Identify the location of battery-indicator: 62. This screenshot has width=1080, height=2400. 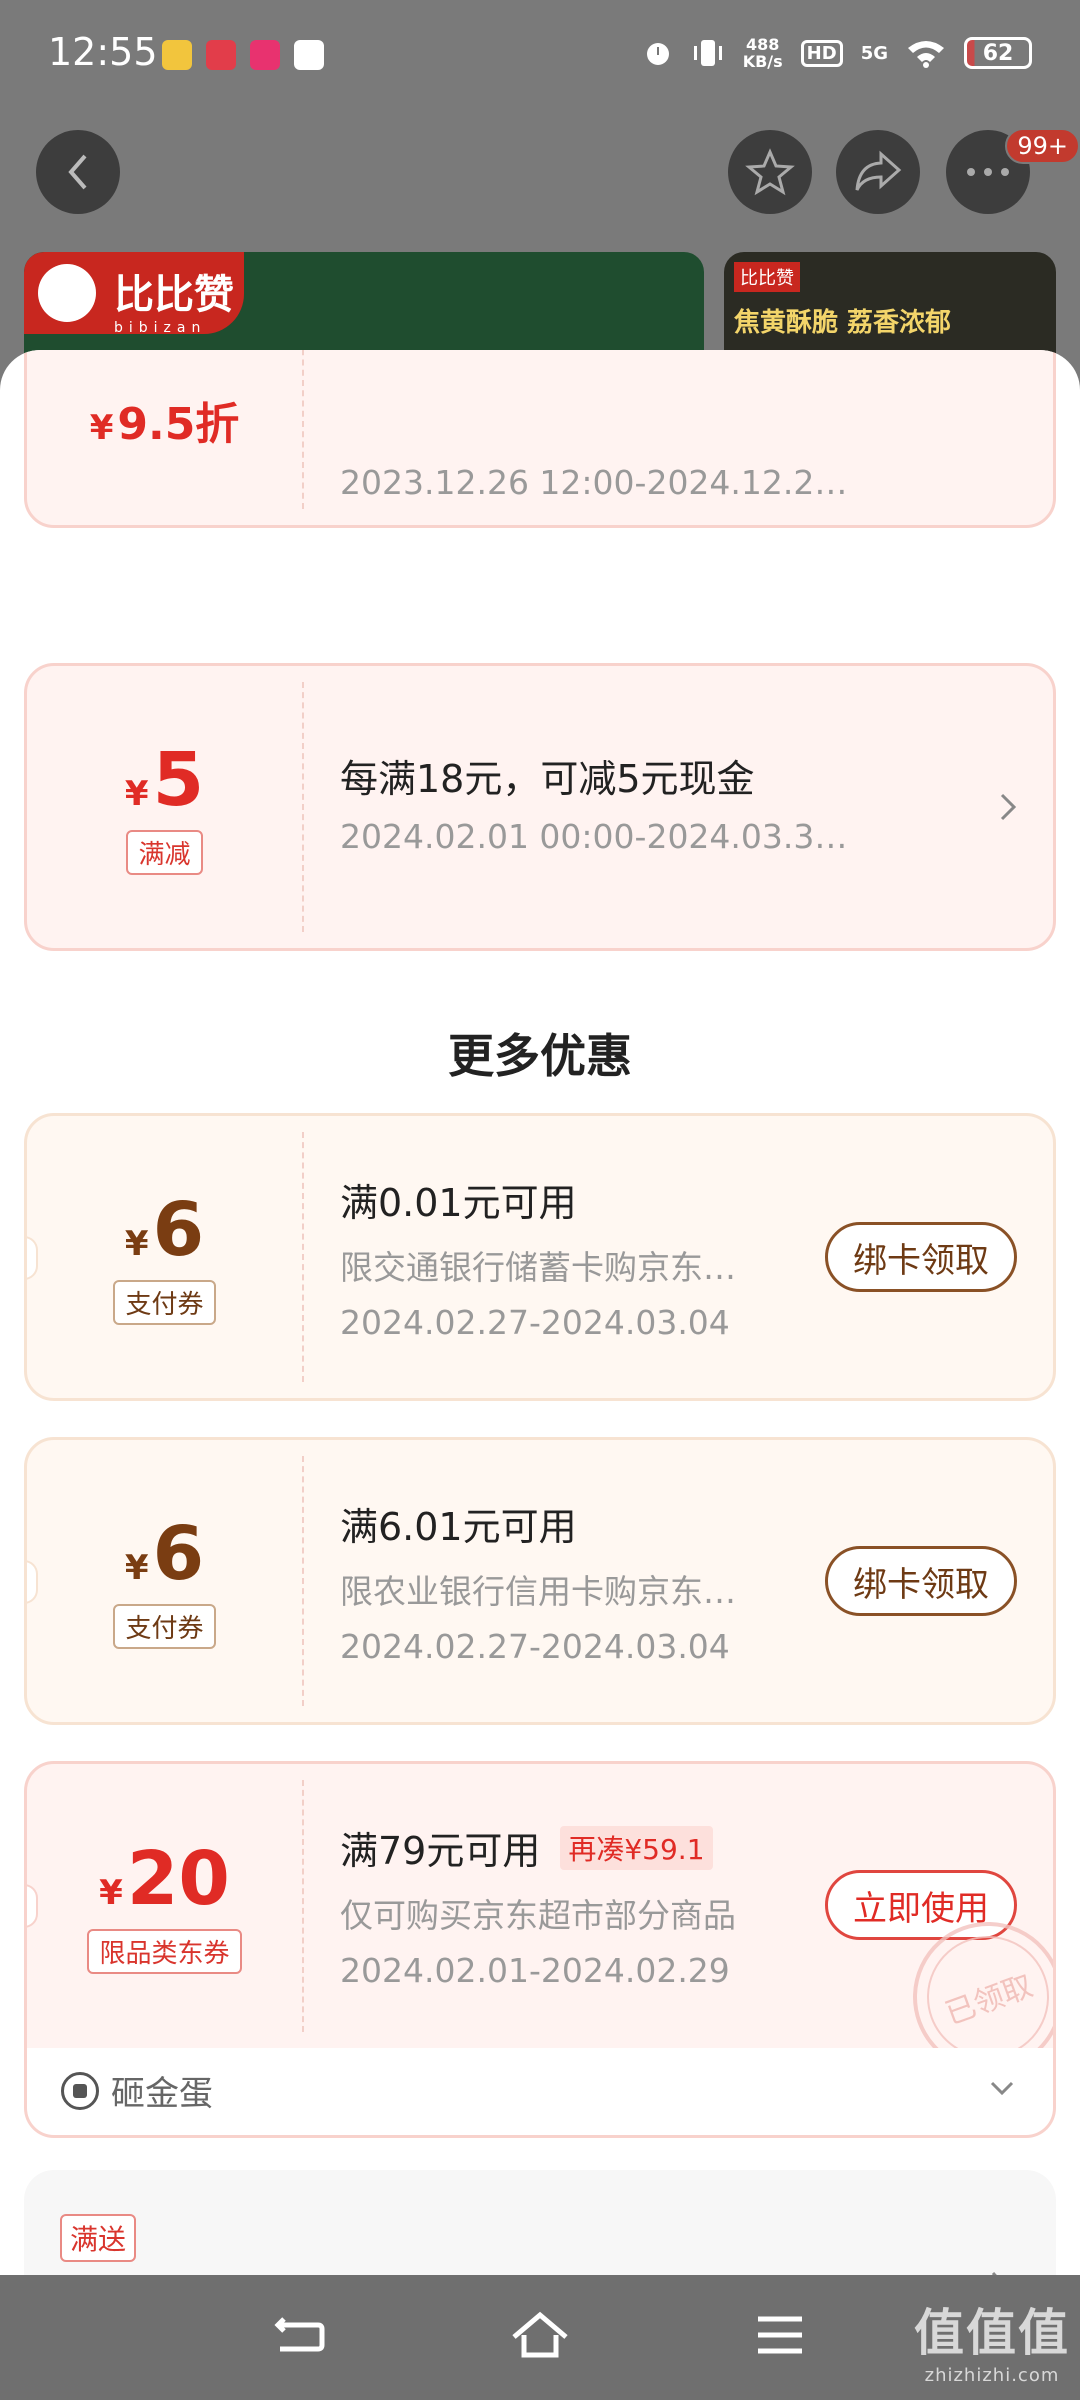
(998, 53).